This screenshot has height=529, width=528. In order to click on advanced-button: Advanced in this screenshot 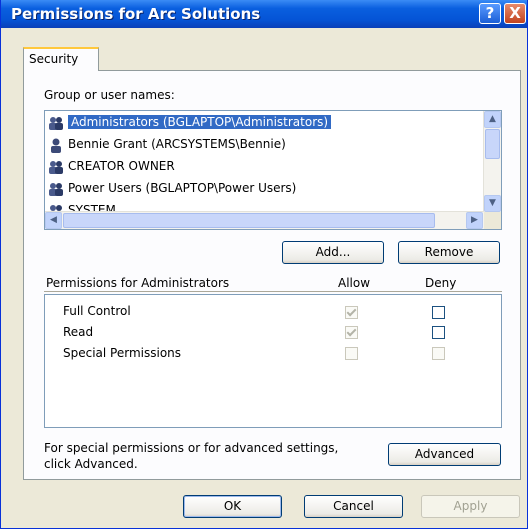, I will do `click(444, 454)`.